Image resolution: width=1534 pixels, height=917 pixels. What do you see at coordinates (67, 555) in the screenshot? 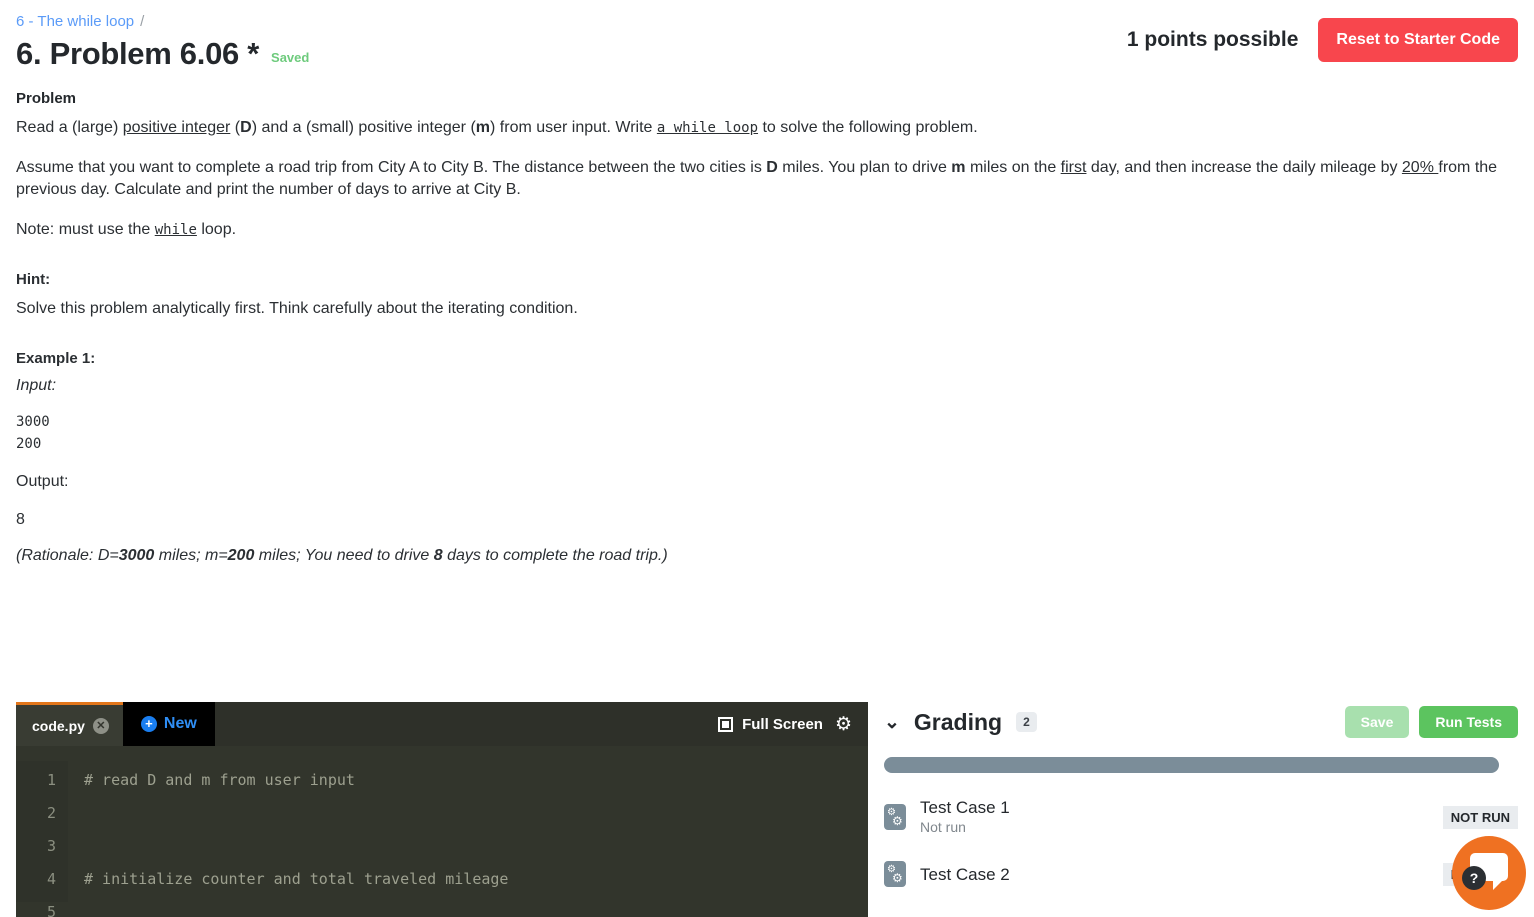
I see `rationale-a: (Rationale: D=` at bounding box center [67, 555].